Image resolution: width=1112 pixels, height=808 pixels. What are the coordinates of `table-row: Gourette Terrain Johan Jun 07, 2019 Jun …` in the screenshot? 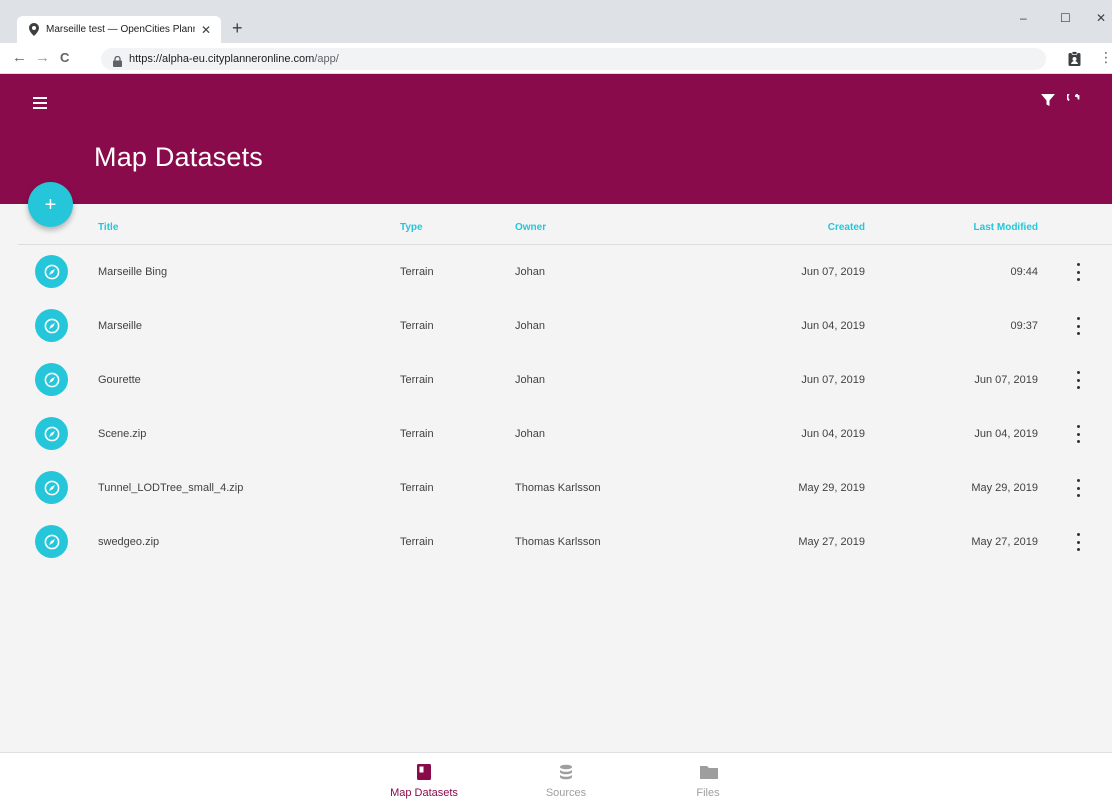 It's located at (565, 380).